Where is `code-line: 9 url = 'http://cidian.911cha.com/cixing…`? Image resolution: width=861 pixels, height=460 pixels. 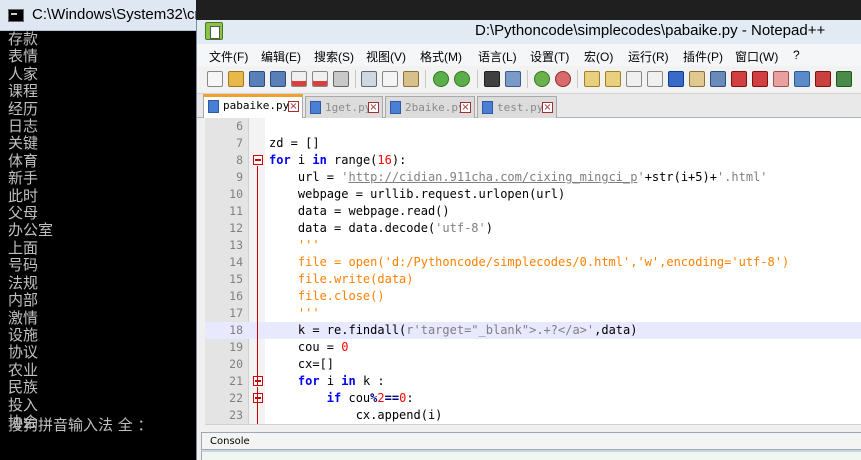 code-line: 9 url = 'http://cidian.911cha.com/cixing… is located at coordinates (533, 177).